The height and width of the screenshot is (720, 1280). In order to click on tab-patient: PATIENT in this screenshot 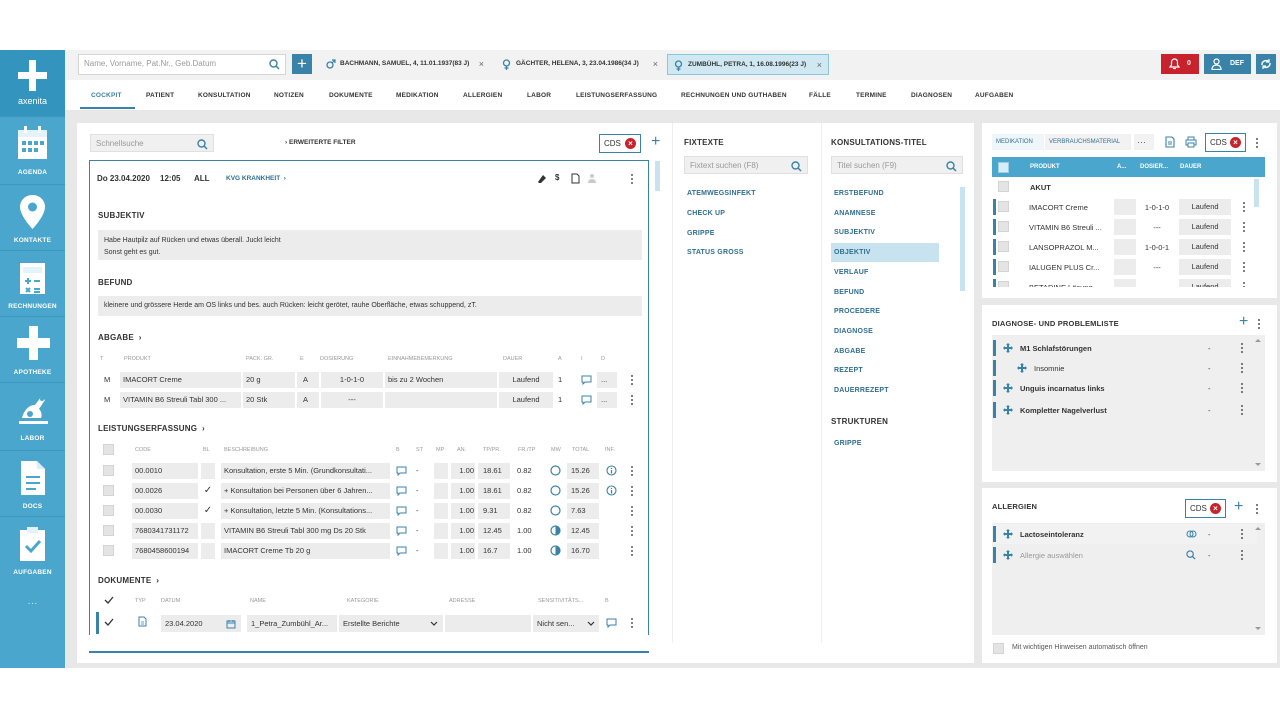, I will do `click(160, 95)`.